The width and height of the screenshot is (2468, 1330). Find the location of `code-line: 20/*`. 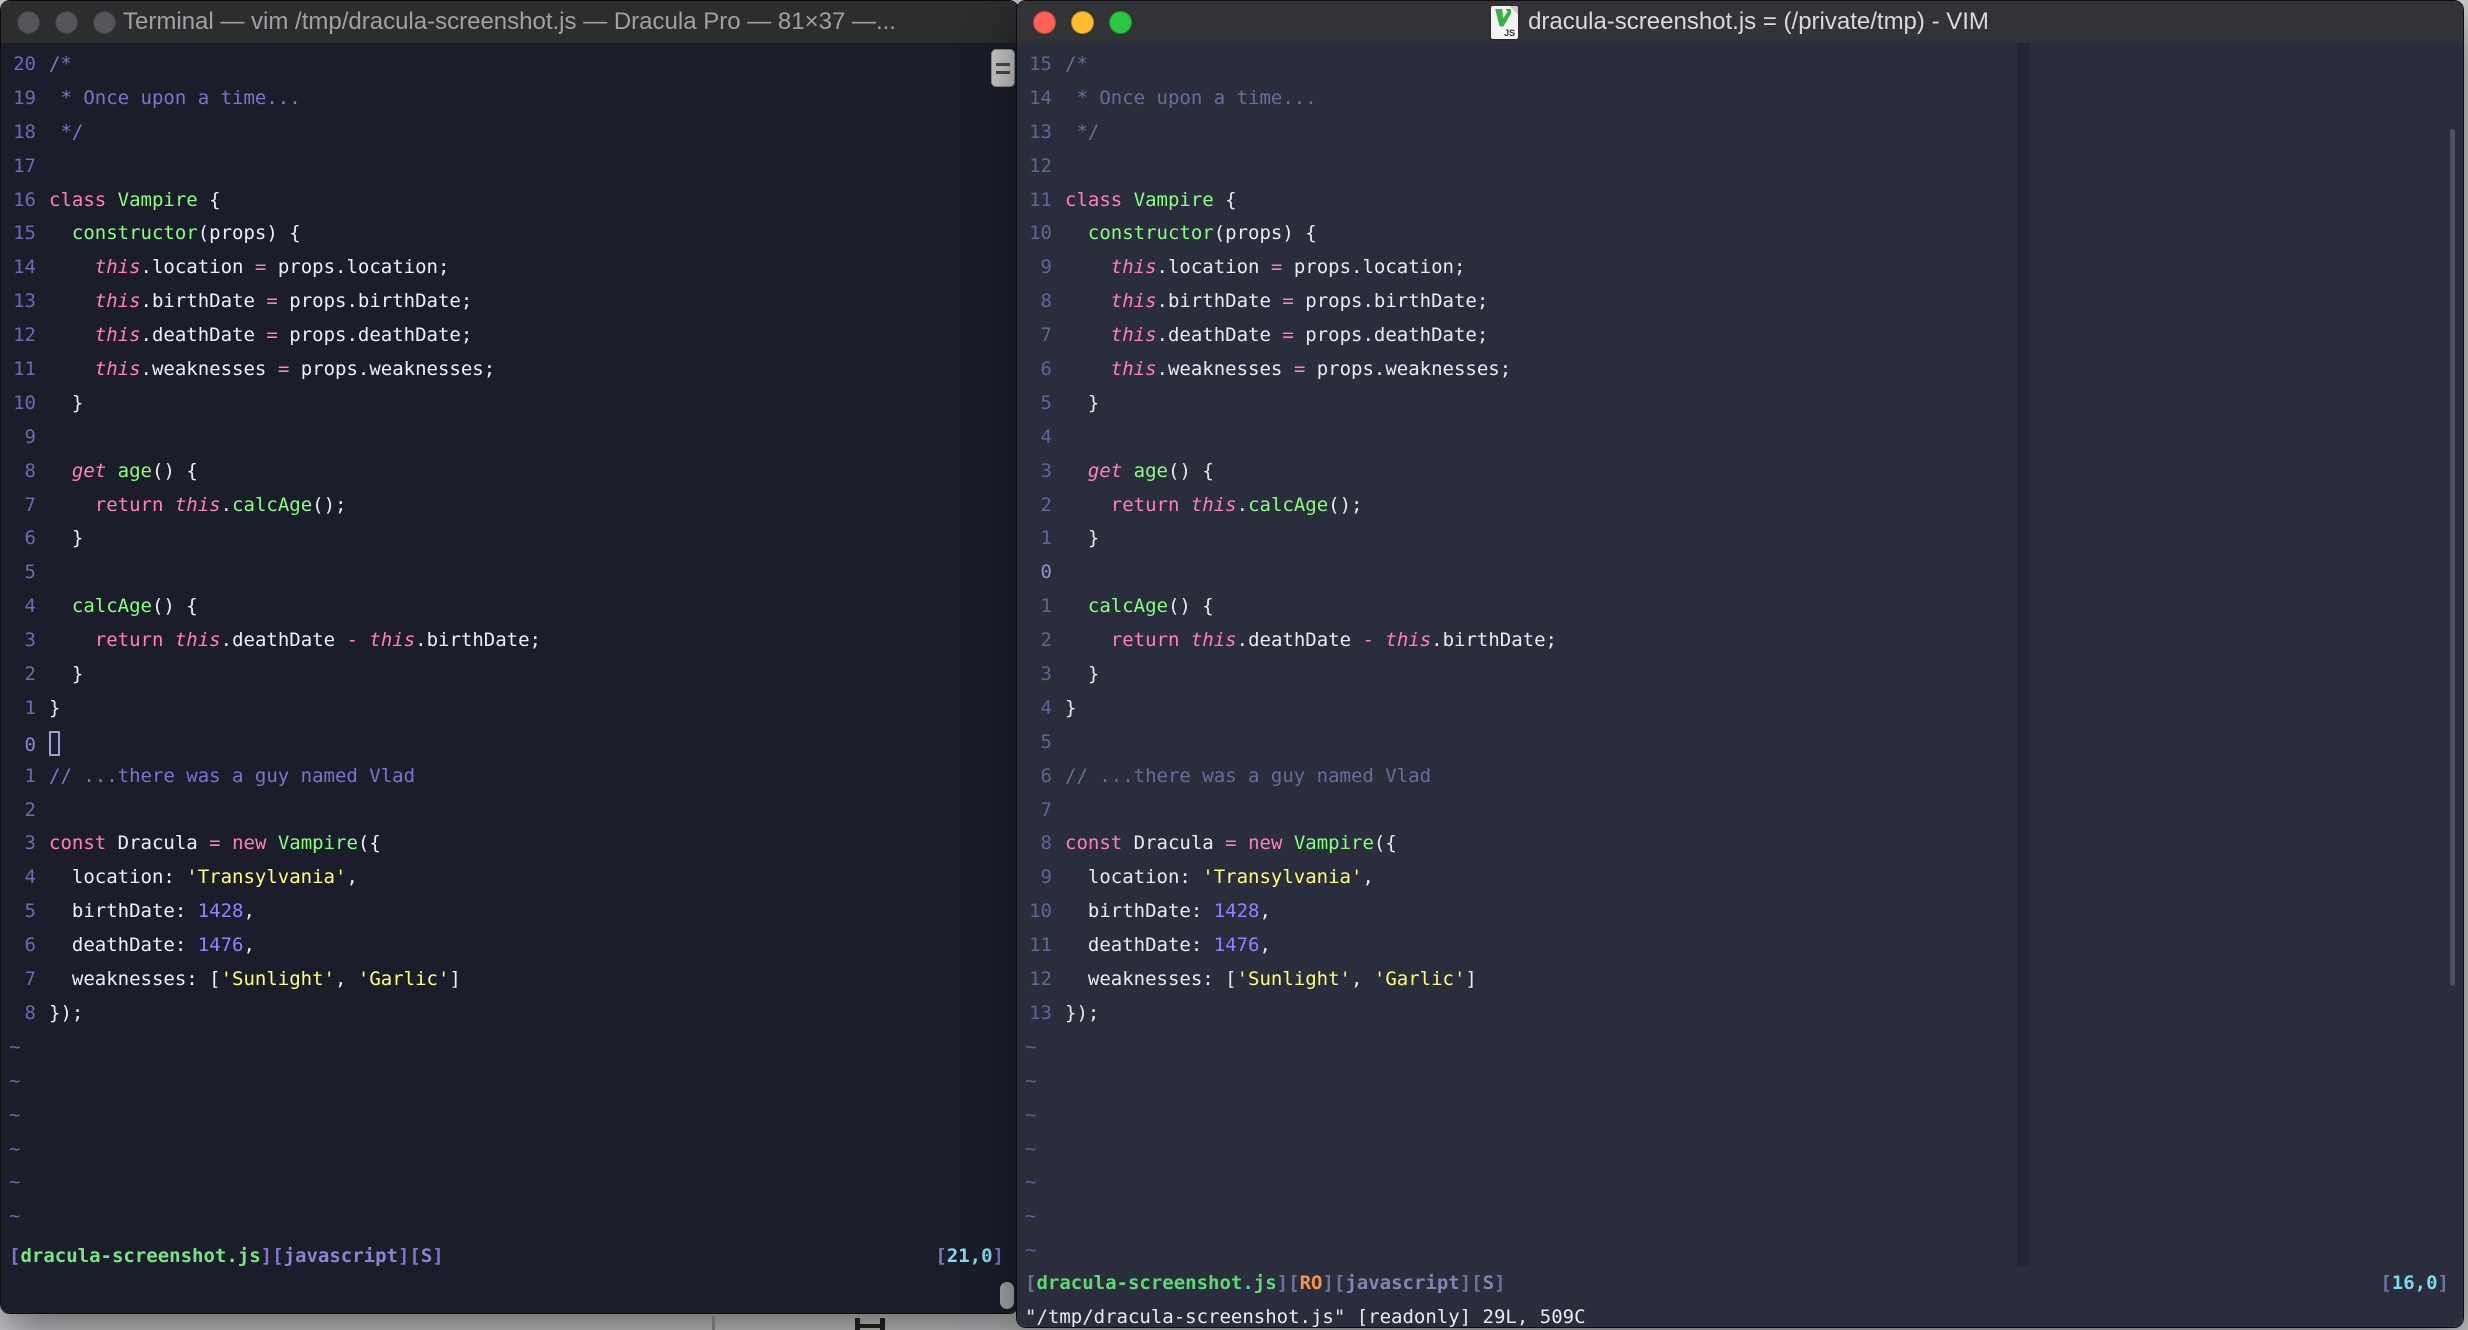

code-line: 20/* is located at coordinates (513, 65).